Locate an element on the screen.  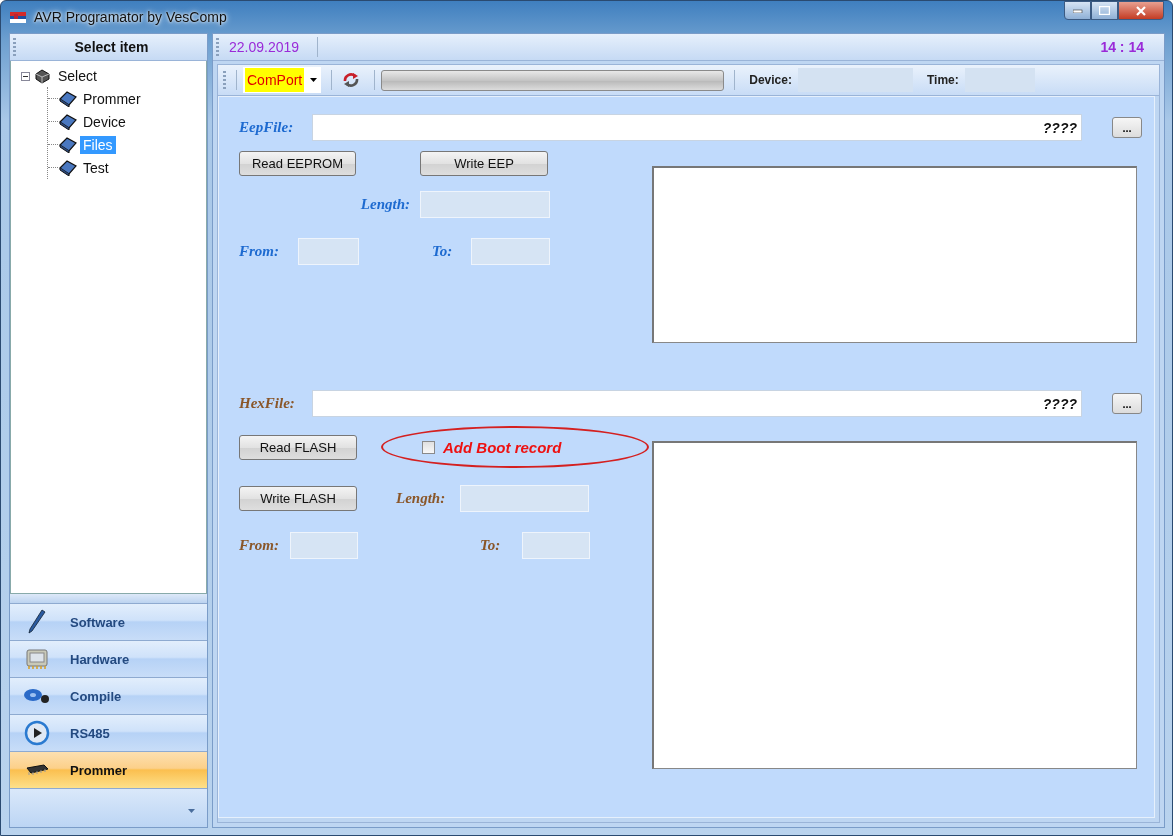
nav-item: Hardware is located at coordinates (108, 659).